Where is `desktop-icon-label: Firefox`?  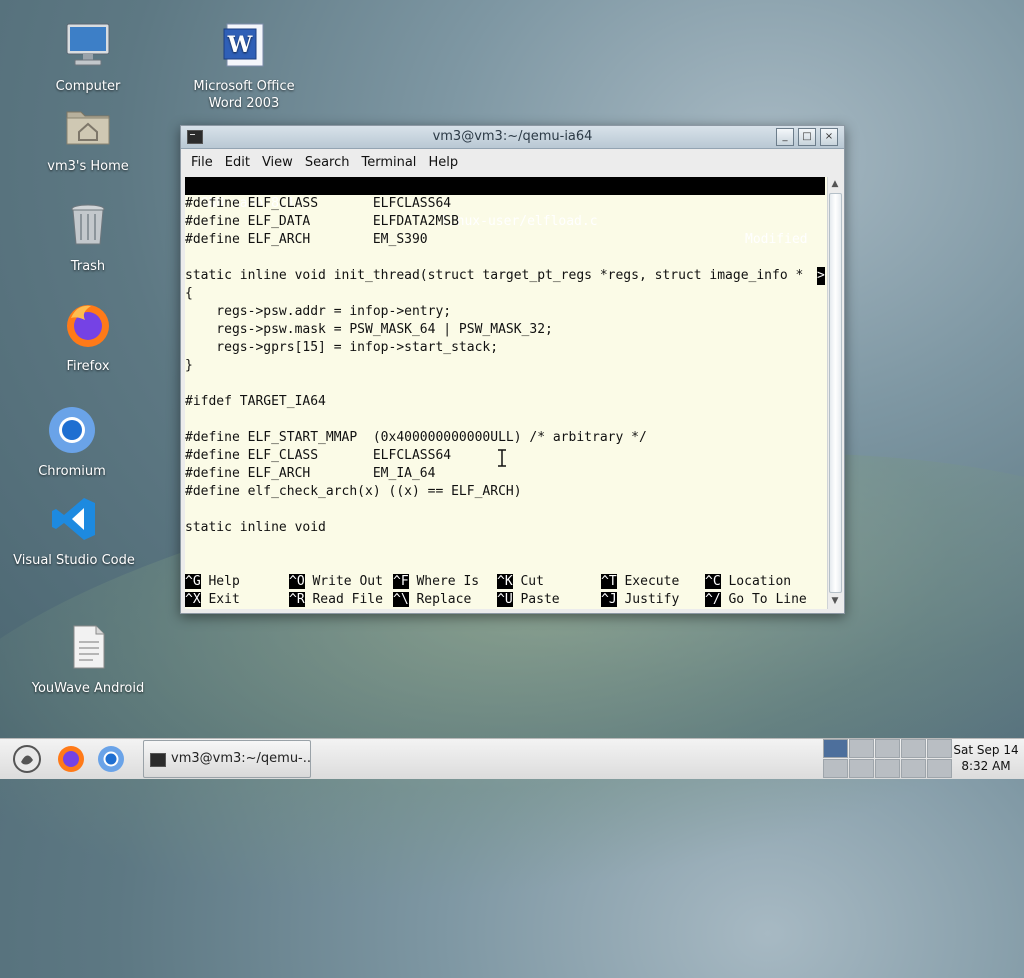 desktop-icon-label: Firefox is located at coordinates (88, 366).